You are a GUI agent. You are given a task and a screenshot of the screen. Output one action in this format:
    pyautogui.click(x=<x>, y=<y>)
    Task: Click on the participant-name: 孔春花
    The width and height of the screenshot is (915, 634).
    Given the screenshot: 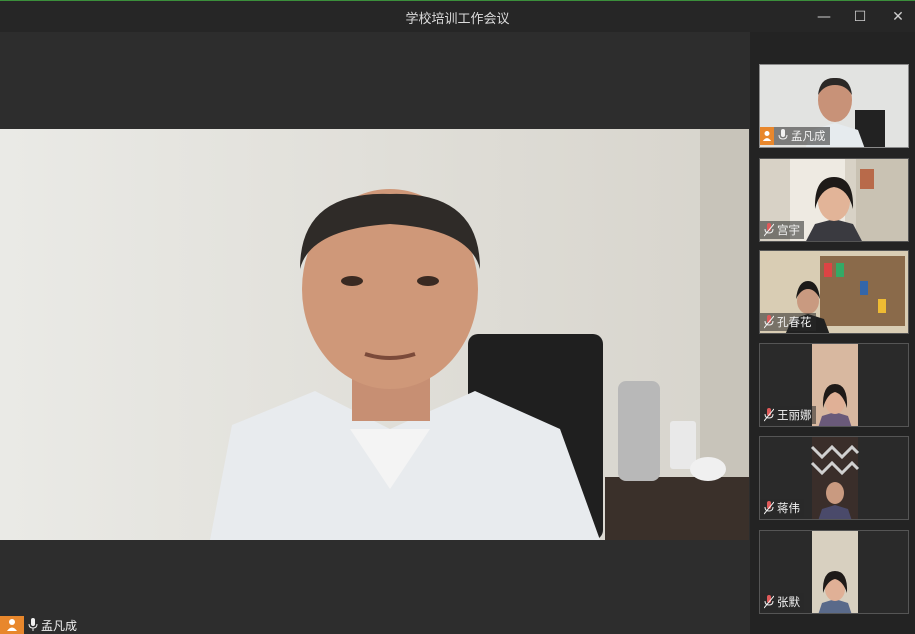 What is the action you would take?
    pyautogui.click(x=794, y=322)
    